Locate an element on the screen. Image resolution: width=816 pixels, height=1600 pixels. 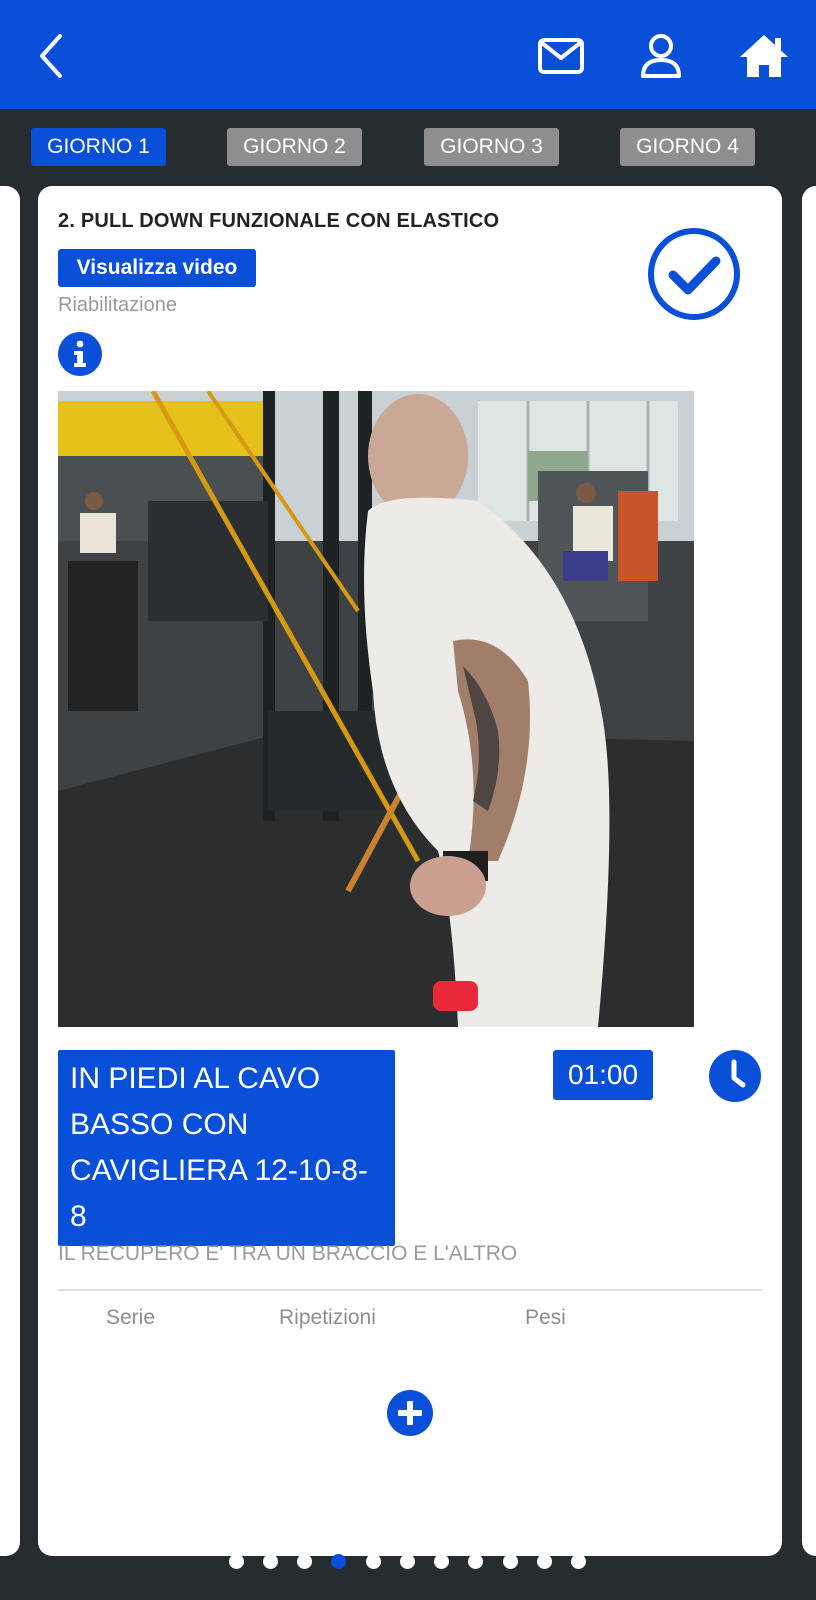
envelope-icon is located at coordinates (561, 56).